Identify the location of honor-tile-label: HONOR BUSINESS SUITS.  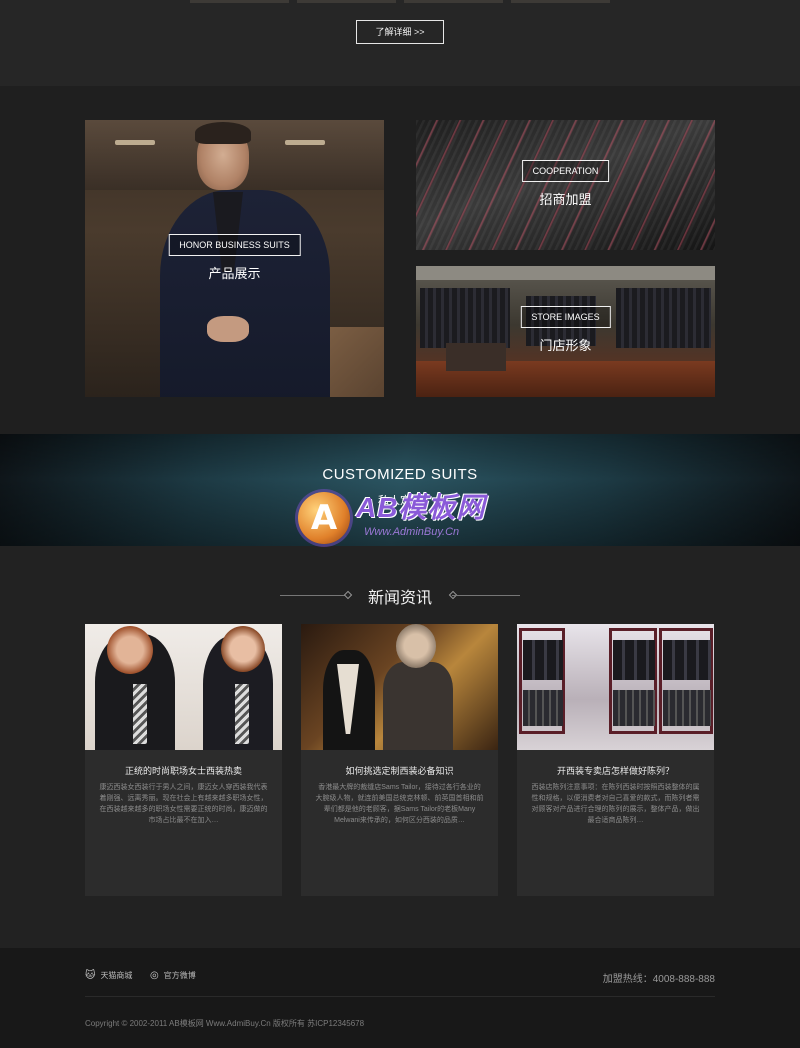
(234, 245).